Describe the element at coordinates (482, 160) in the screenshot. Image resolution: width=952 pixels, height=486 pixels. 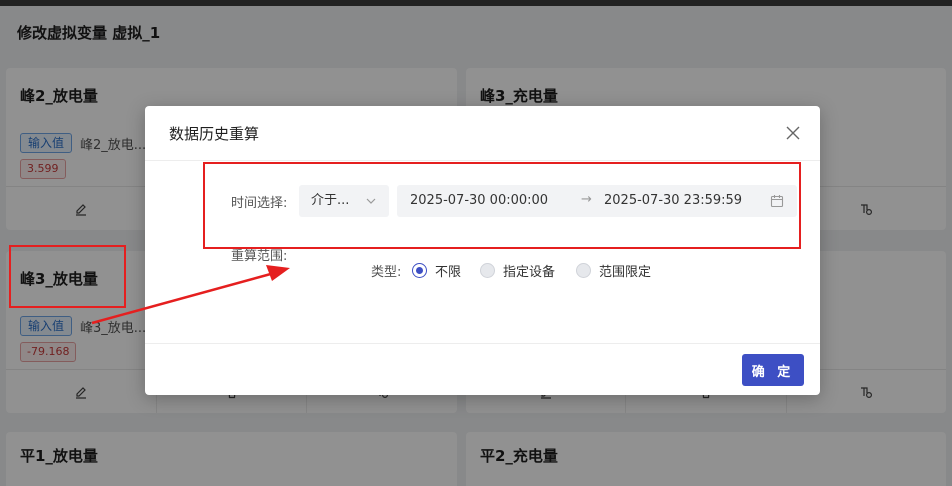
I see `dialog-header-divider` at that location.